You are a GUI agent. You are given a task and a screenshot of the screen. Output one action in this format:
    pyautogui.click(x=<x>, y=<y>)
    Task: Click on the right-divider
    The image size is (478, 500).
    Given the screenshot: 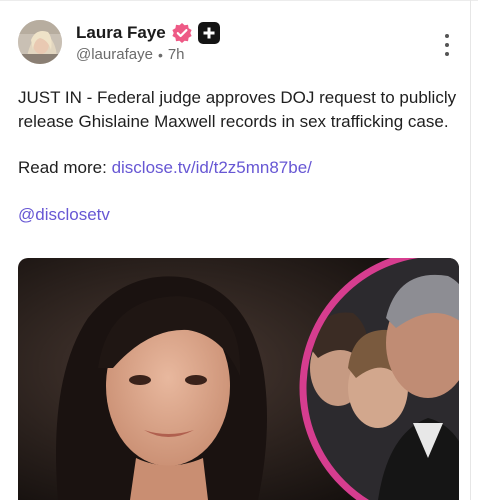 What is the action you would take?
    pyautogui.click(x=470, y=250)
    